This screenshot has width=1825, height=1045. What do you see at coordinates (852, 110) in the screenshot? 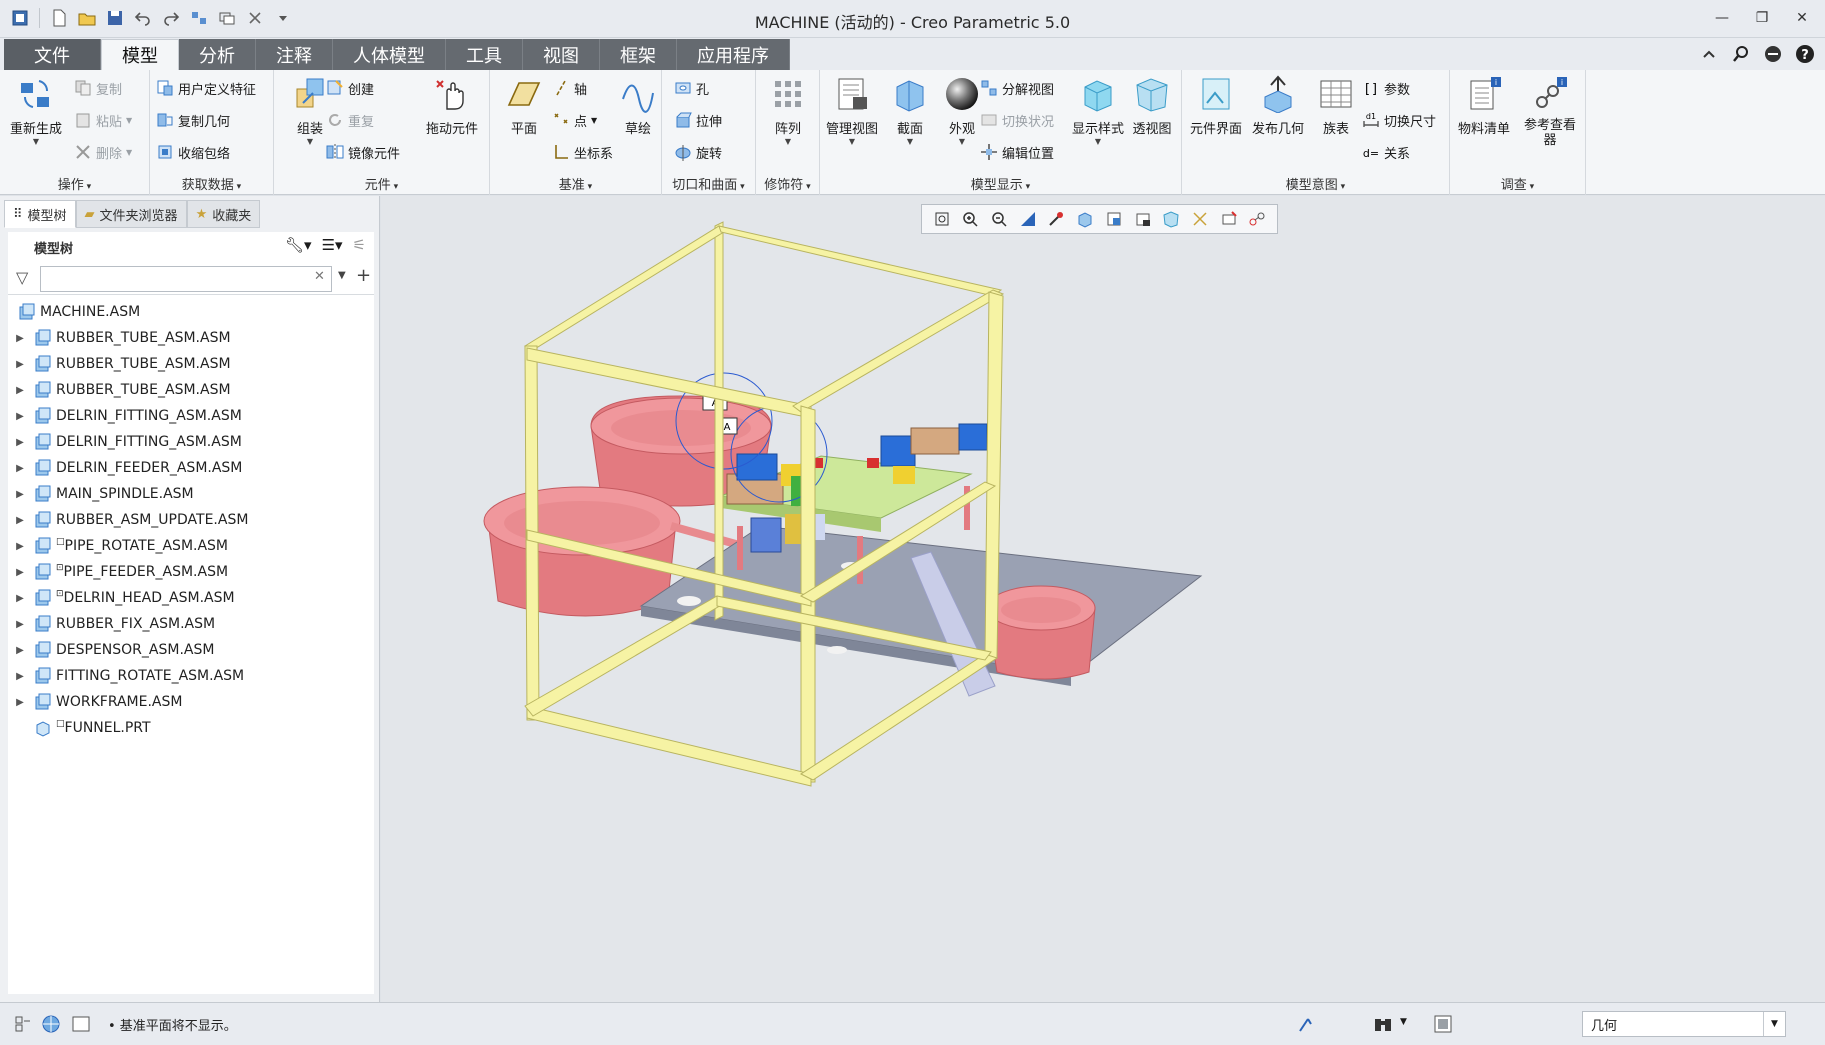
I see `manage-views-button: 管理视图 ▼` at bounding box center [852, 110].